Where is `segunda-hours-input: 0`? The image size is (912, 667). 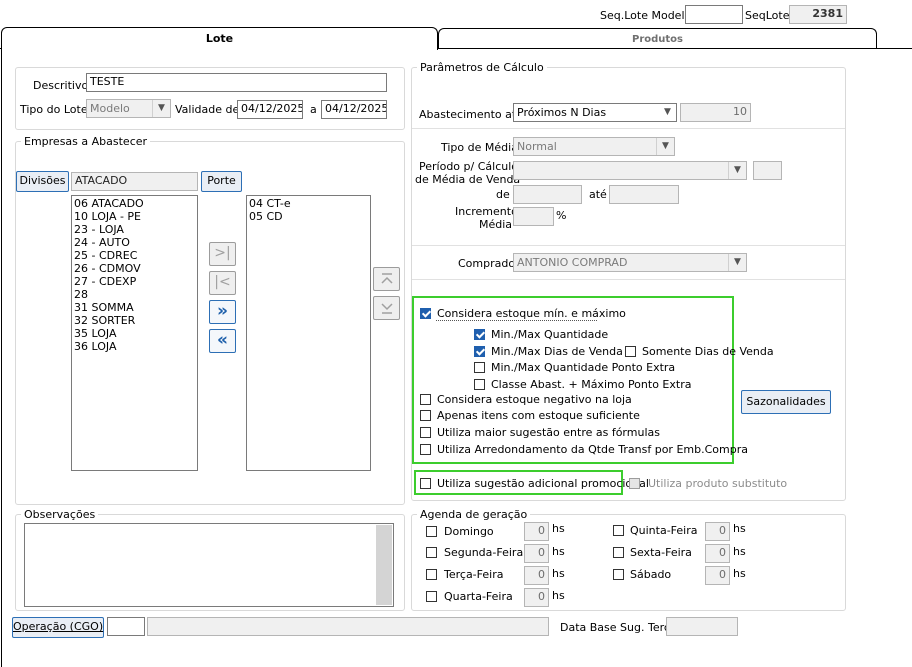
segunda-hours-input: 0 is located at coordinates (536, 553).